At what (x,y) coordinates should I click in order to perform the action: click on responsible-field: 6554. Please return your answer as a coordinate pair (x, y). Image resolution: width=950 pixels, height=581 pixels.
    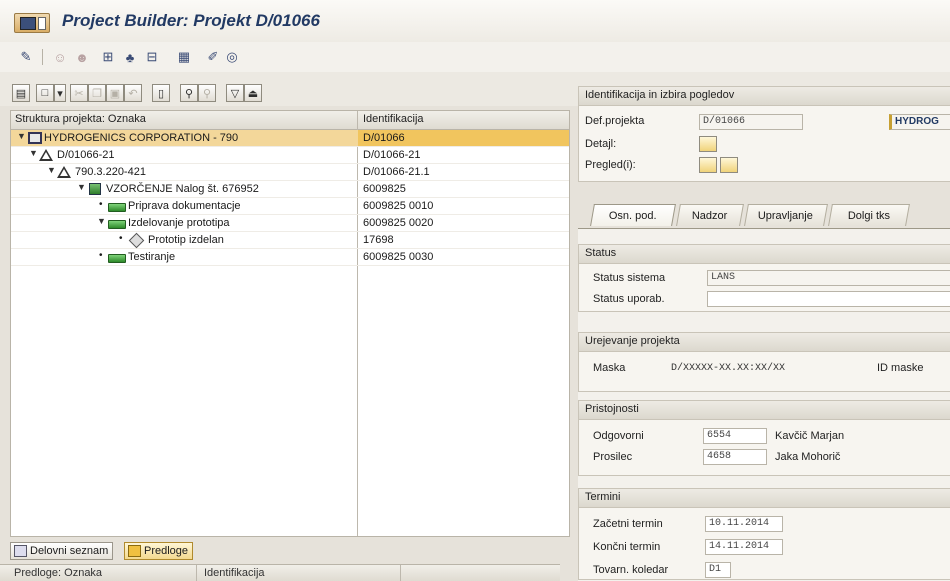
    Looking at the image, I should click on (735, 436).